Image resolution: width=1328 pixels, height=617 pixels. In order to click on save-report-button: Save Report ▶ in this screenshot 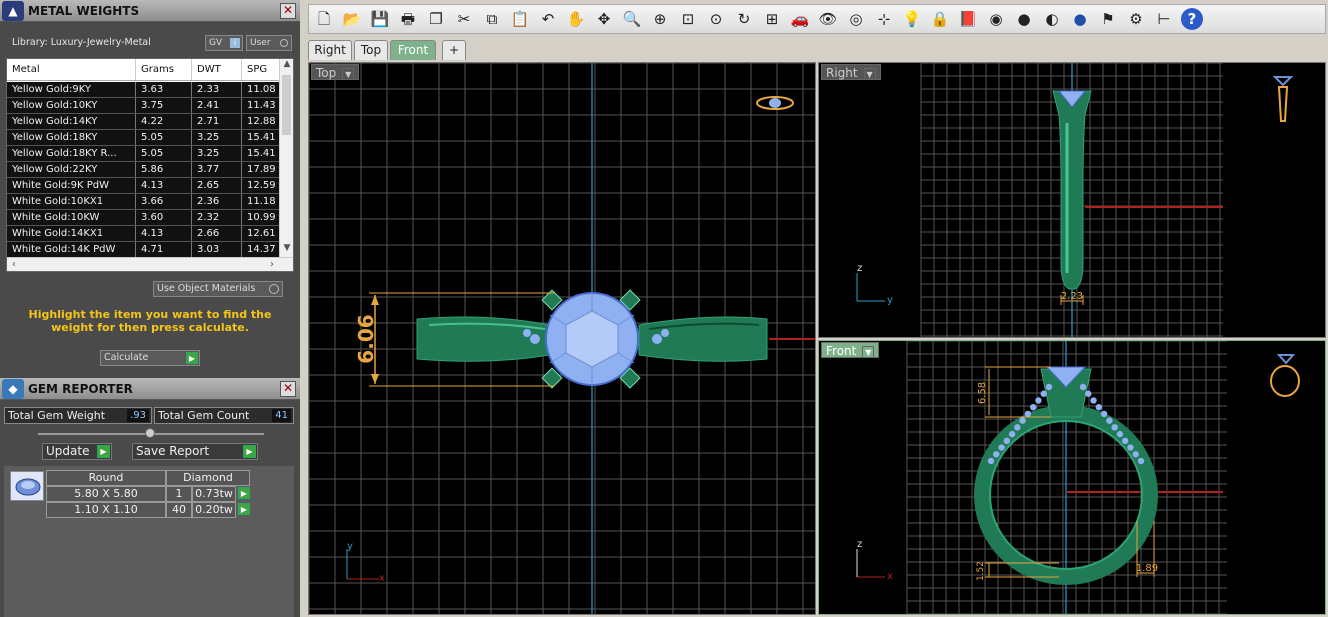, I will do `click(195, 451)`.